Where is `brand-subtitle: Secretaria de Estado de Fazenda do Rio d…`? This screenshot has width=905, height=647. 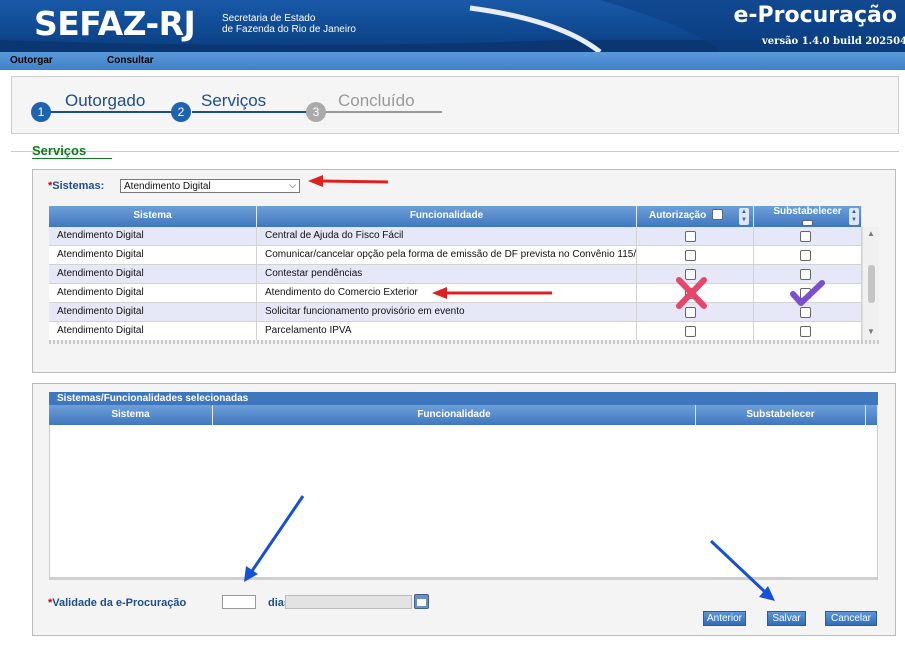 brand-subtitle: Secretaria de Estado de Fazenda do Rio d… is located at coordinates (289, 24).